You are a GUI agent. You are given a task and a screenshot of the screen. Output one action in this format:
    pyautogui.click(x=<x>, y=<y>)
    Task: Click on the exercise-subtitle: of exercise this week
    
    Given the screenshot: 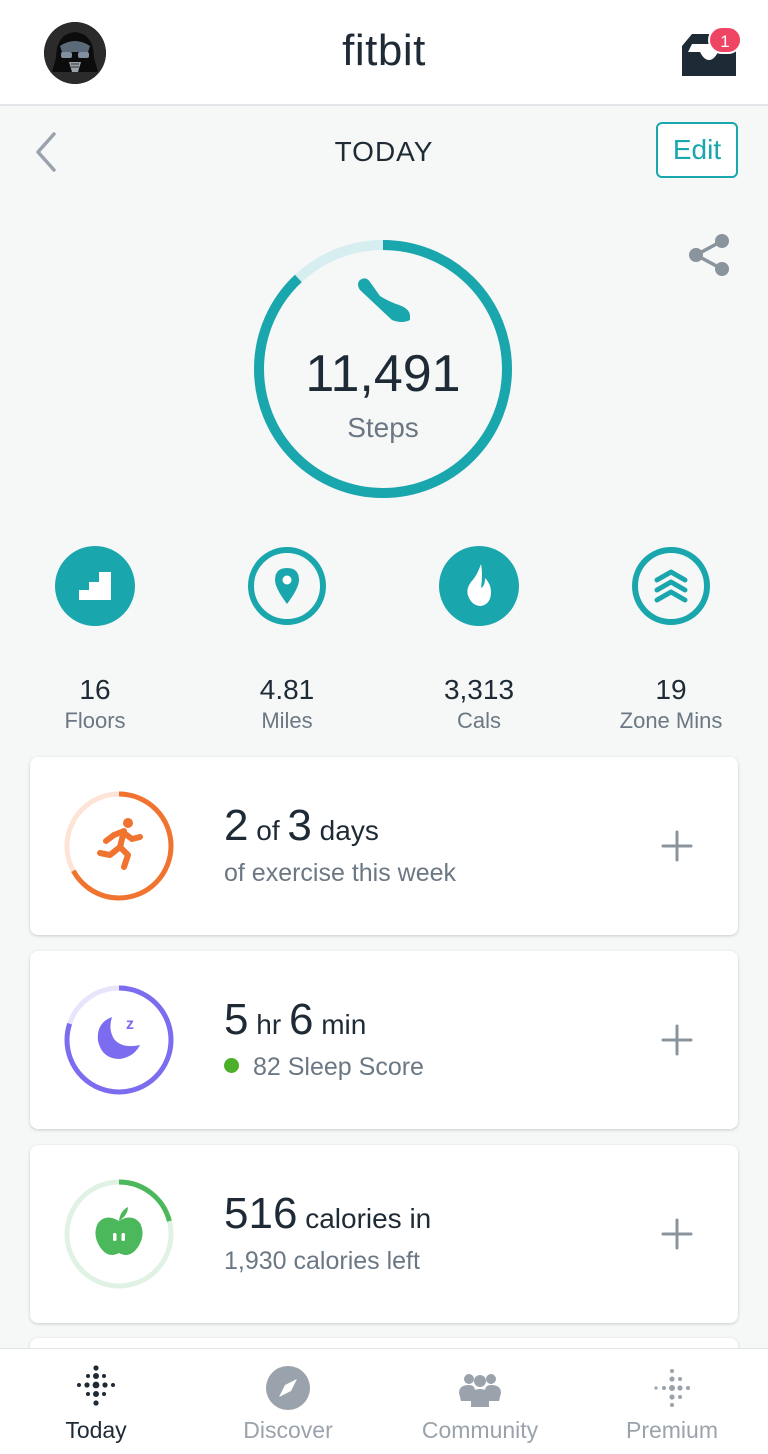 What is the action you would take?
    pyautogui.click(x=340, y=873)
    